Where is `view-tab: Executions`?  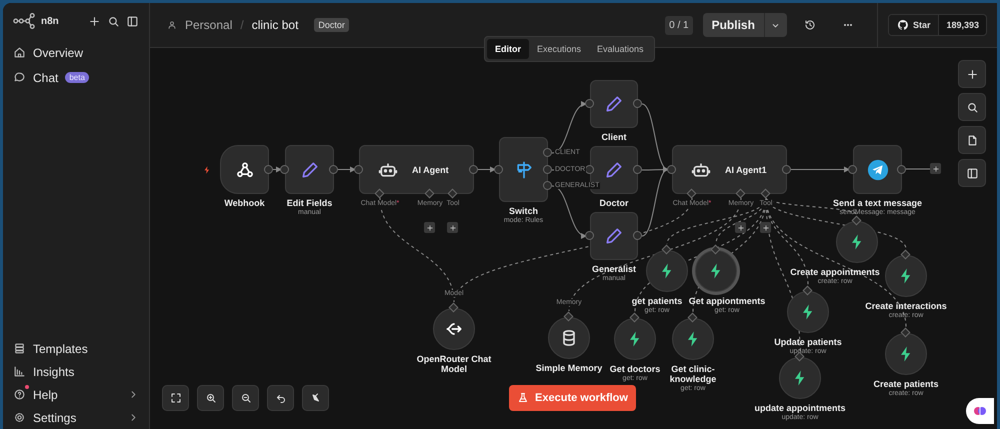 view-tab: Executions is located at coordinates (559, 49).